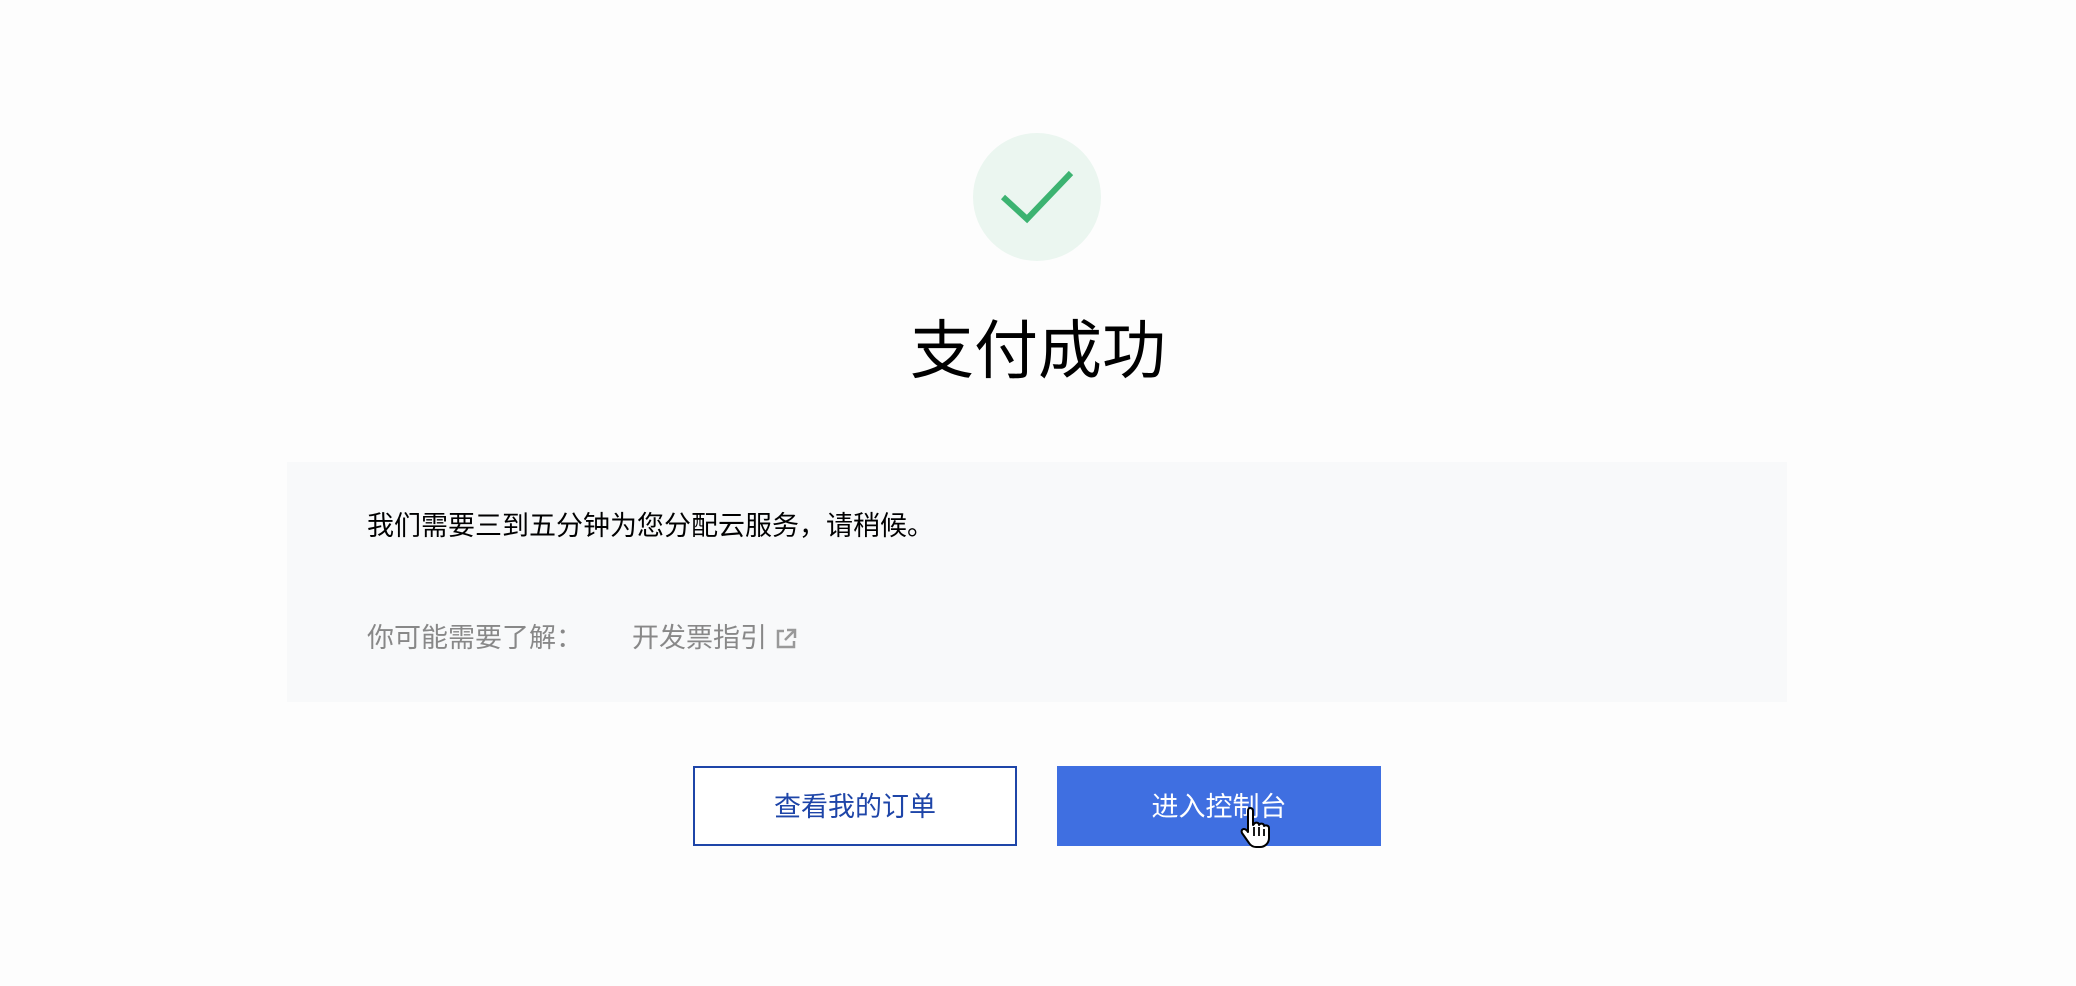  Describe the element at coordinates (786, 638) in the screenshot. I see `external-link-icon` at that location.